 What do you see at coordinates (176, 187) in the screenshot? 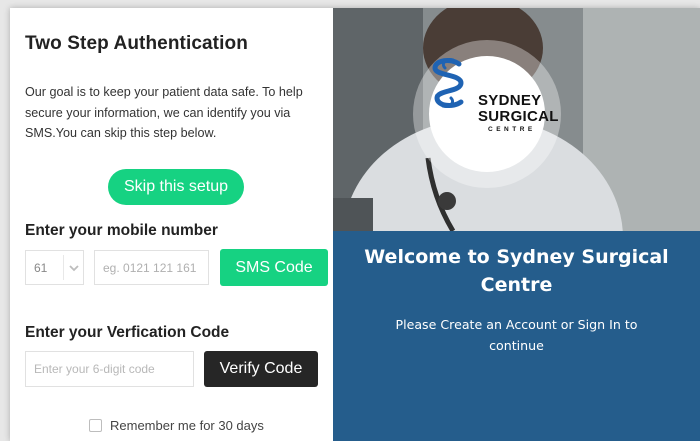
I see `skip-setup-button: Skip this setup` at bounding box center [176, 187].